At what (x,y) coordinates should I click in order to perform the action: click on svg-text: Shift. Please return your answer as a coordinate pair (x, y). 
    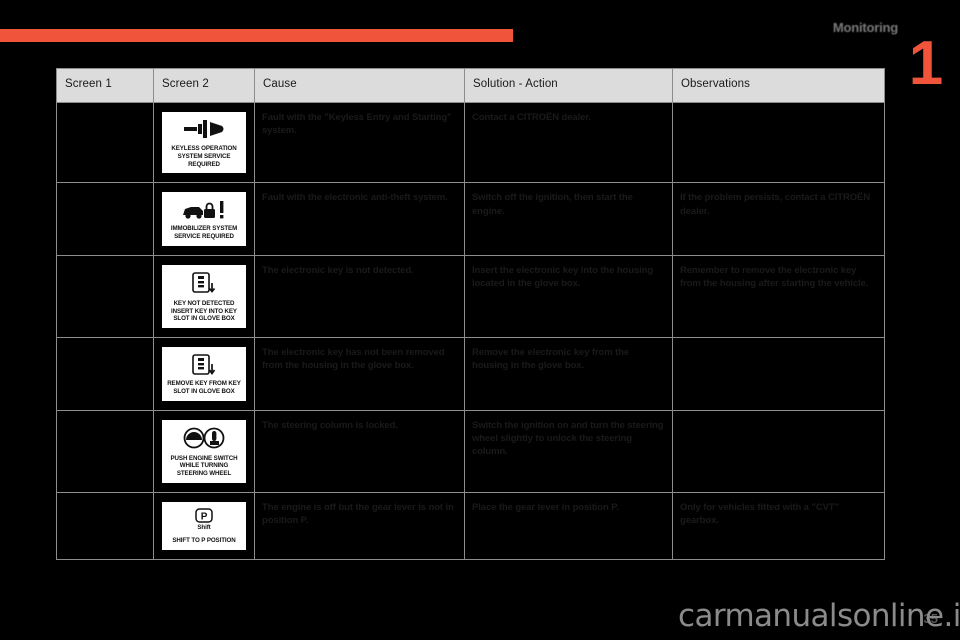
    Looking at the image, I should click on (203, 527).